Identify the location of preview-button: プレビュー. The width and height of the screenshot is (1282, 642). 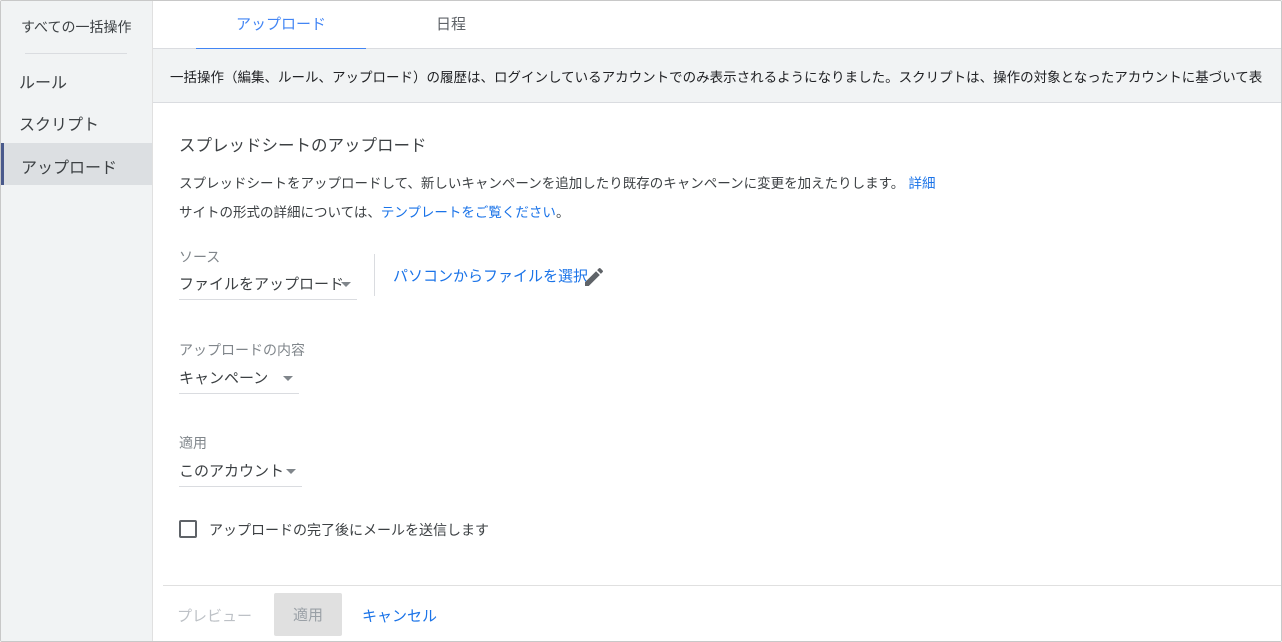
(214, 615).